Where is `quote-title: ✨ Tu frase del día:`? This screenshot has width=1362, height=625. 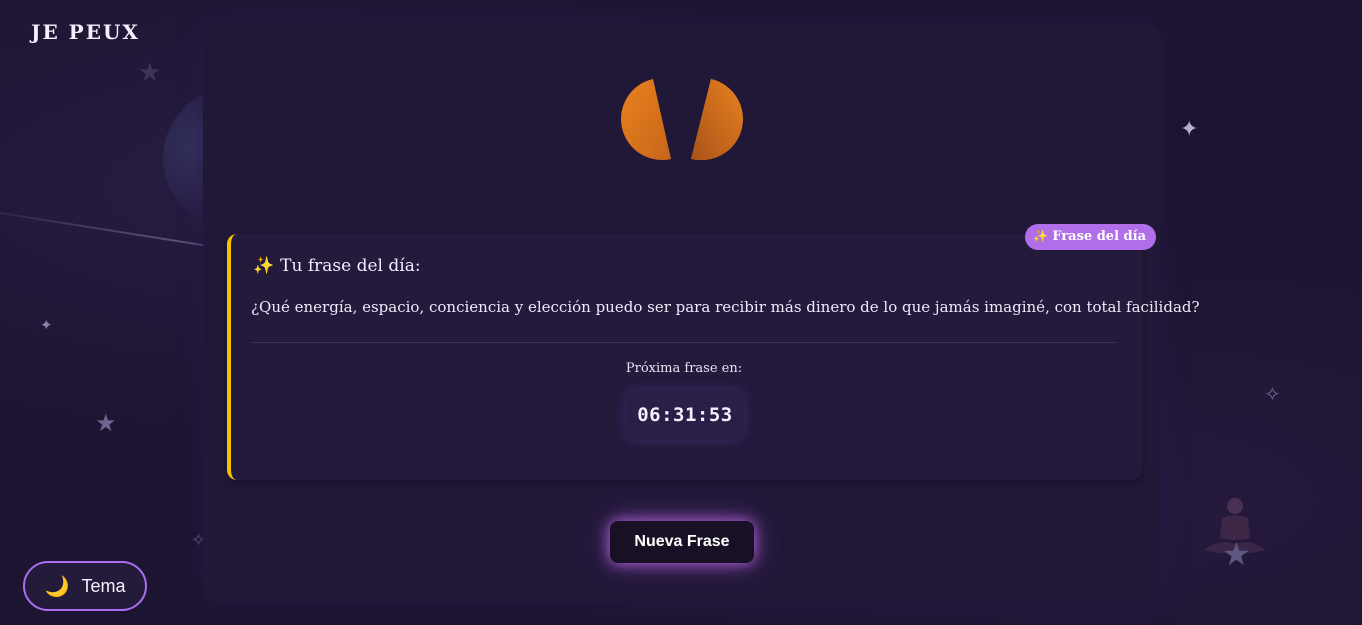 quote-title: ✨ Tu frase del día: is located at coordinates (337, 266).